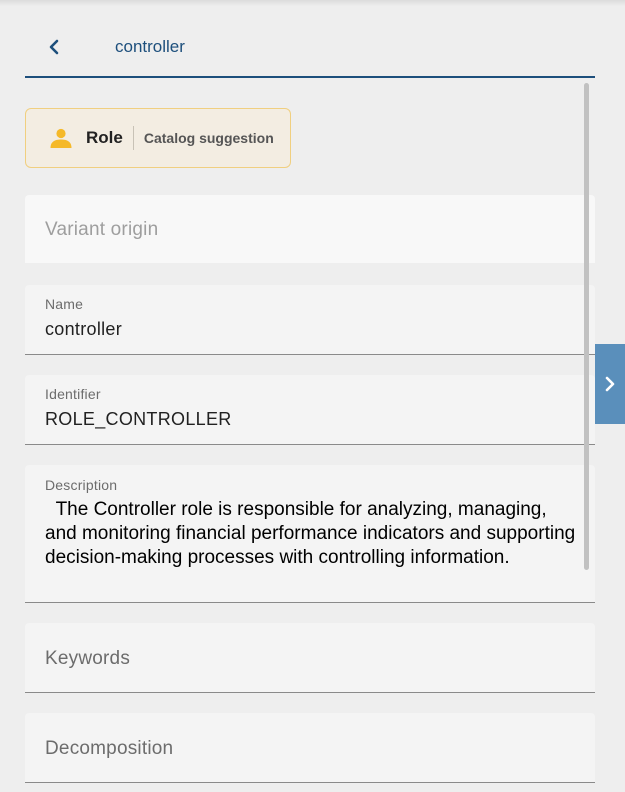 This screenshot has height=792, width=625. I want to click on name-label: Name, so click(64, 304).